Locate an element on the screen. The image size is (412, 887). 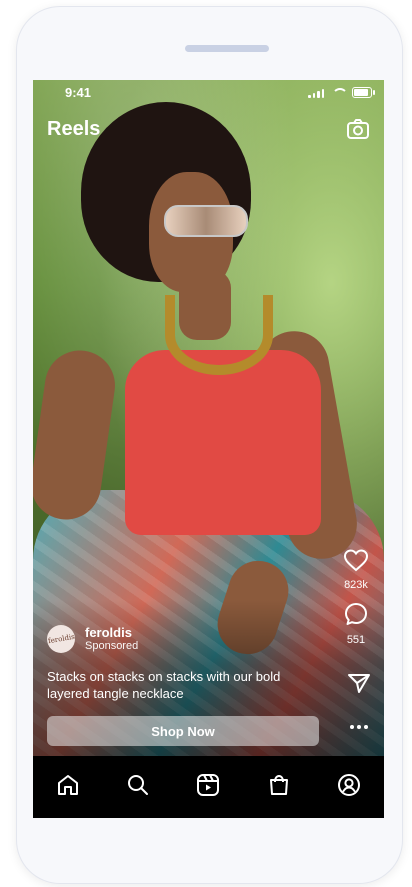
username: feroldis is located at coordinates (111, 633).